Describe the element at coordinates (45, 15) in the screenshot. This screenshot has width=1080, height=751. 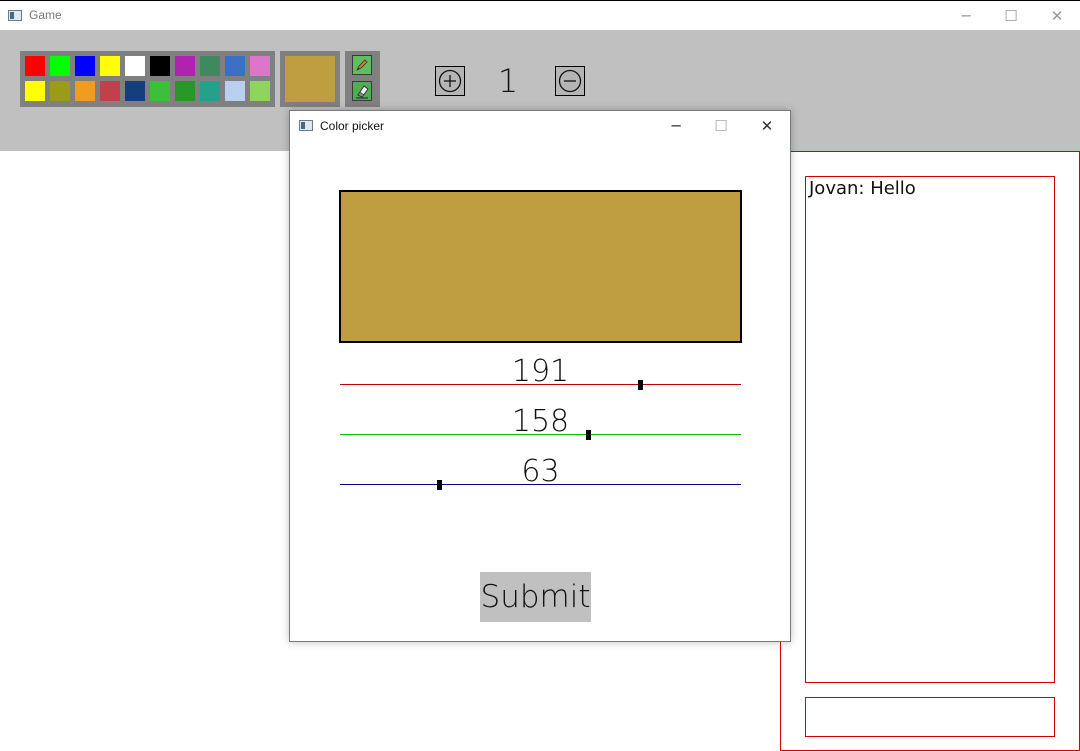
I see `window-title: Game` at that location.